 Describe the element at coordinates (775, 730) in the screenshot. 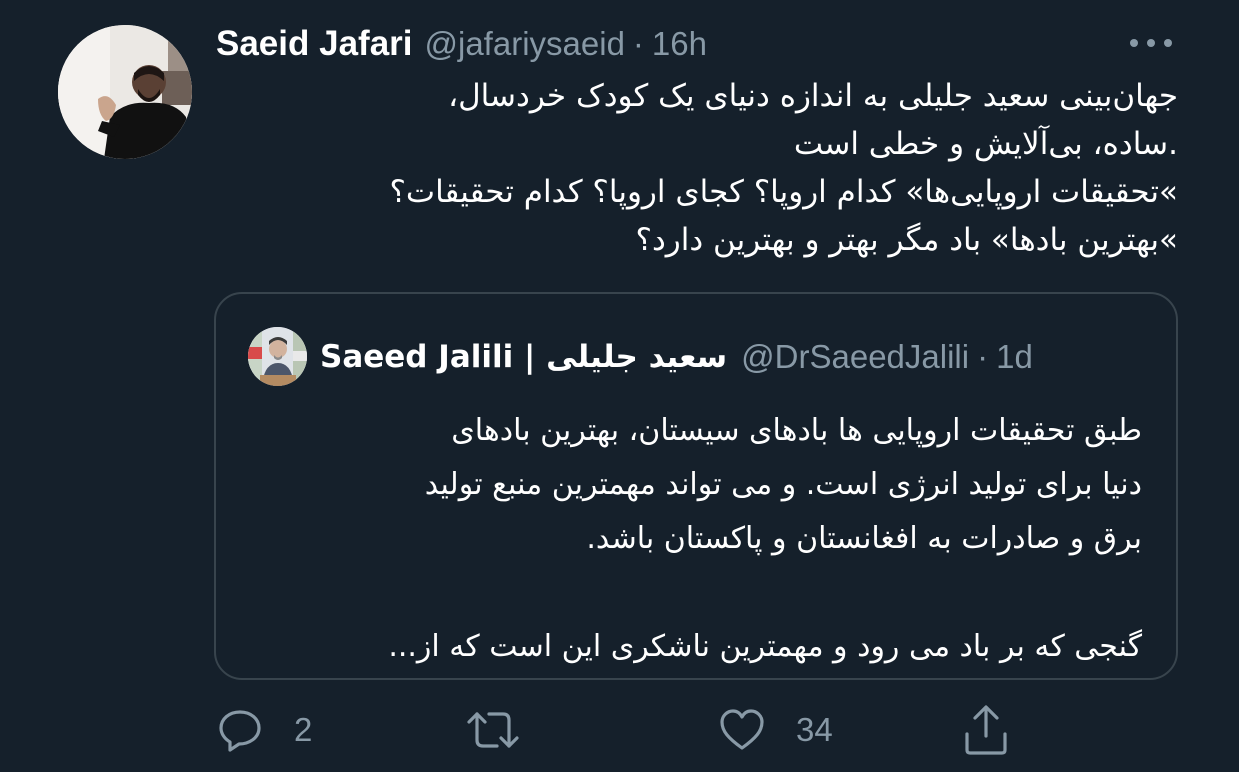

I see `like-button: 34` at that location.